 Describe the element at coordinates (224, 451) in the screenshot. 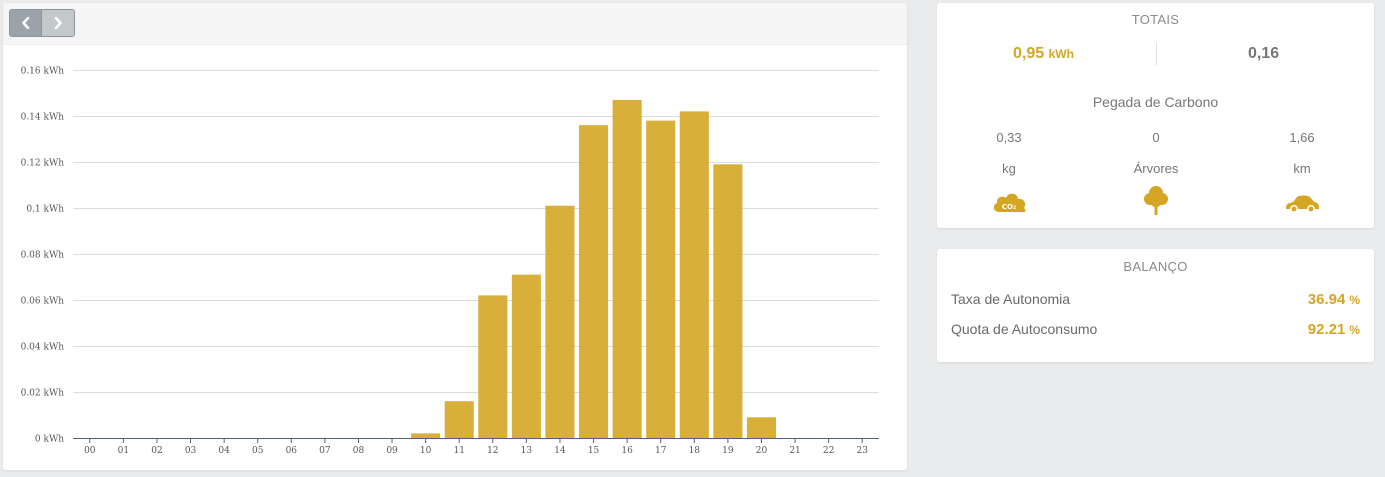

I see `x-tick-label: 04` at that location.